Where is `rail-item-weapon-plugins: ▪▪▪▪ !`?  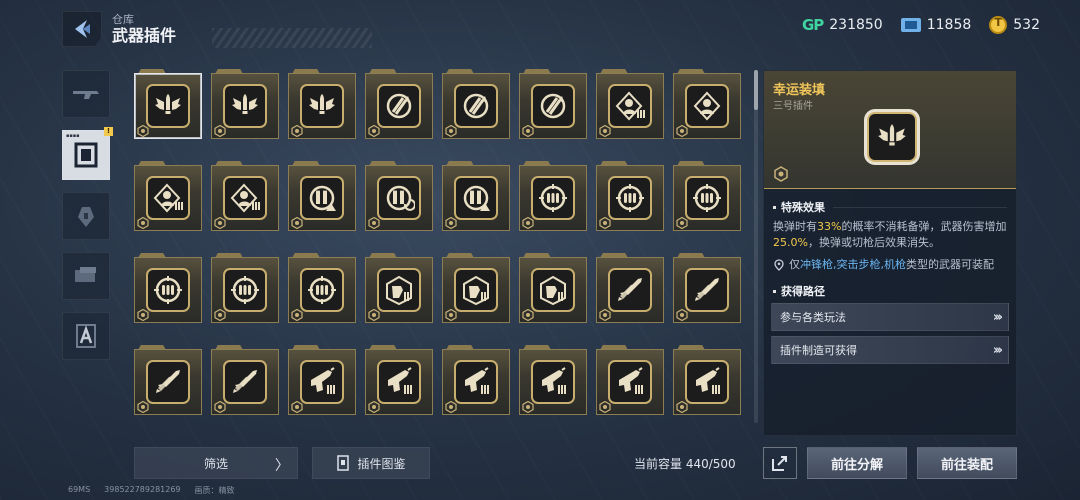 rail-item-weapon-plugins: ▪▪▪▪ ! is located at coordinates (87, 153).